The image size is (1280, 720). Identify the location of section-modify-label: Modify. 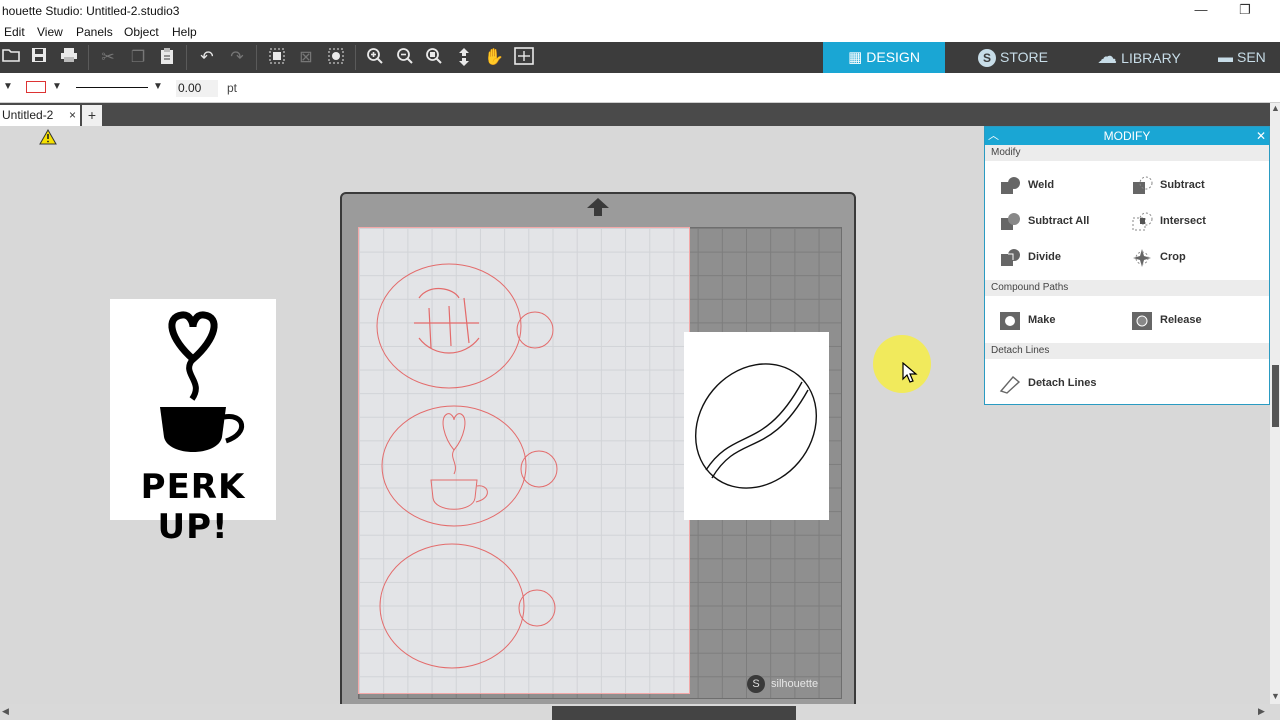
(1127, 153).